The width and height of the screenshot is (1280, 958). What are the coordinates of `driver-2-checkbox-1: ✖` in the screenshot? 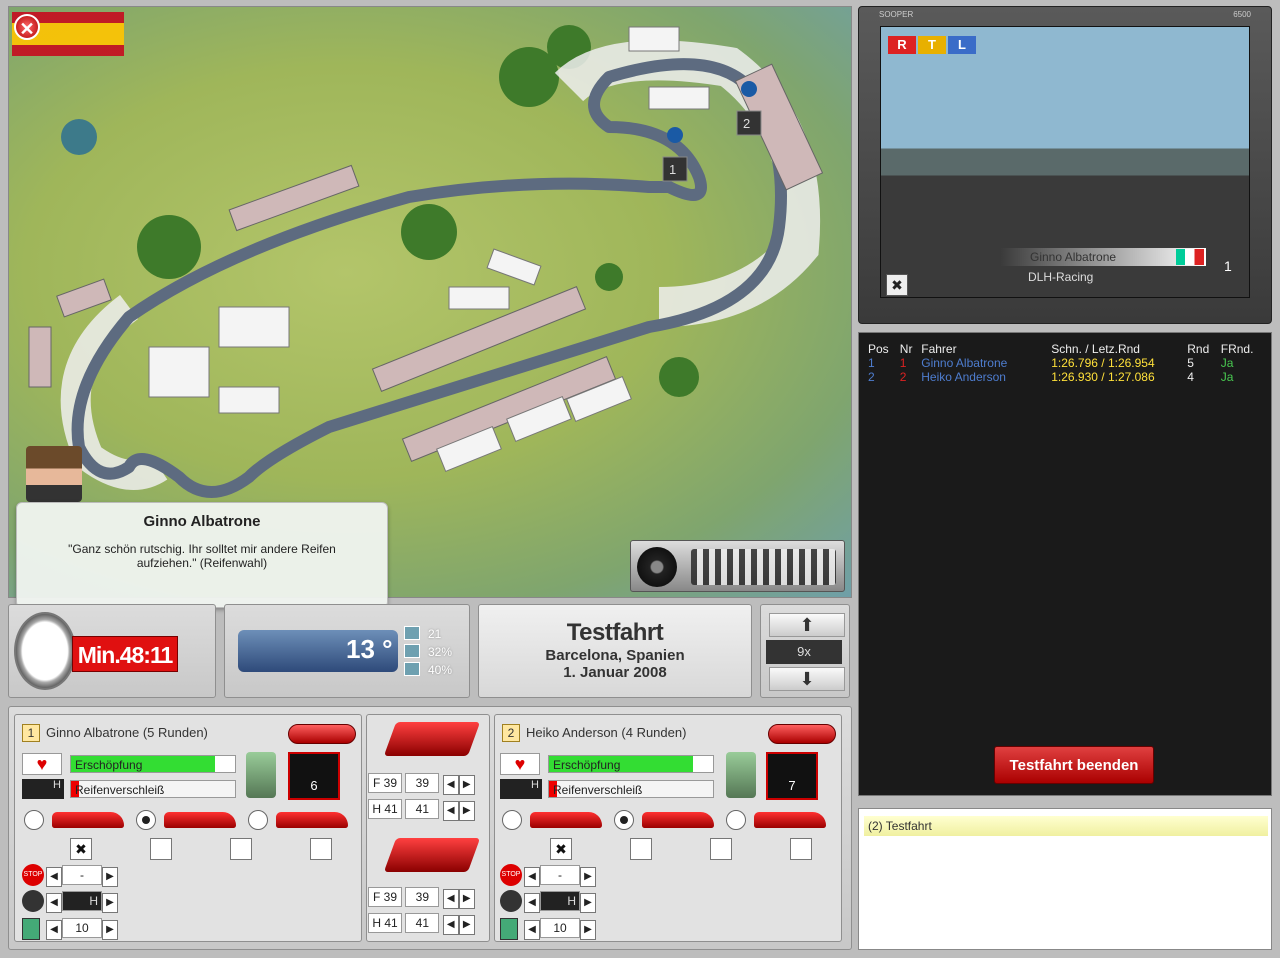 It's located at (561, 849).